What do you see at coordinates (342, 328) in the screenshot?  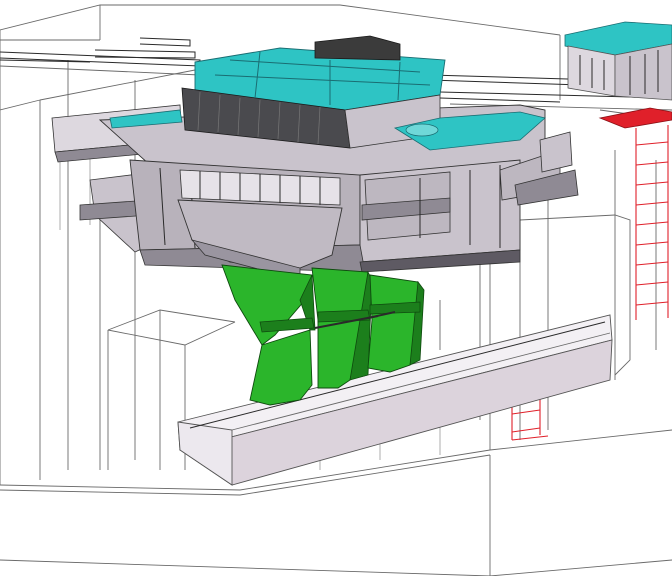 I see `outlet-chute-middle` at bounding box center [342, 328].